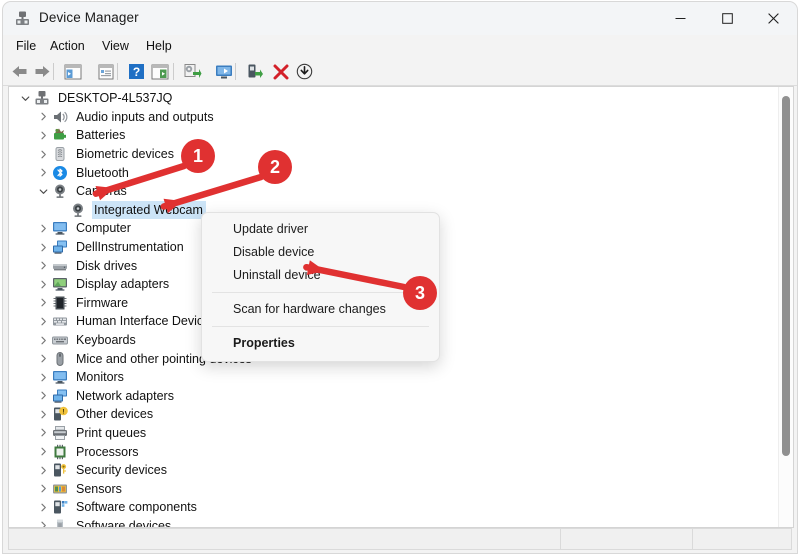 This screenshot has height=556, width=800. I want to click on context-menu-separator, so click(320, 292).